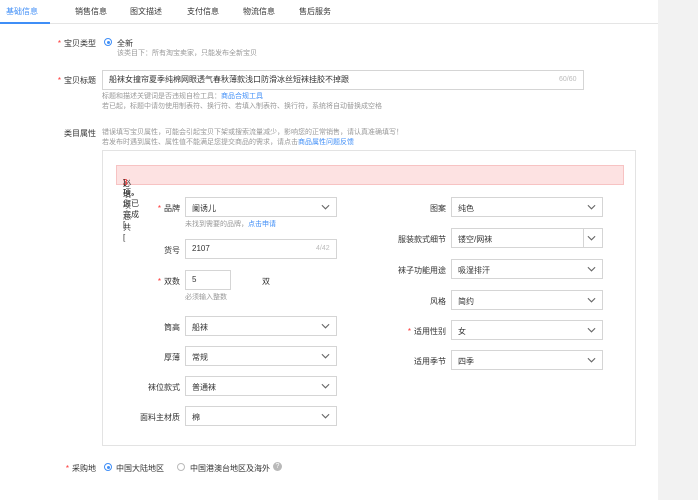 Image resolution: width=698 pixels, height=500 pixels. I want to click on pattern-label: 图案, so click(438, 208).